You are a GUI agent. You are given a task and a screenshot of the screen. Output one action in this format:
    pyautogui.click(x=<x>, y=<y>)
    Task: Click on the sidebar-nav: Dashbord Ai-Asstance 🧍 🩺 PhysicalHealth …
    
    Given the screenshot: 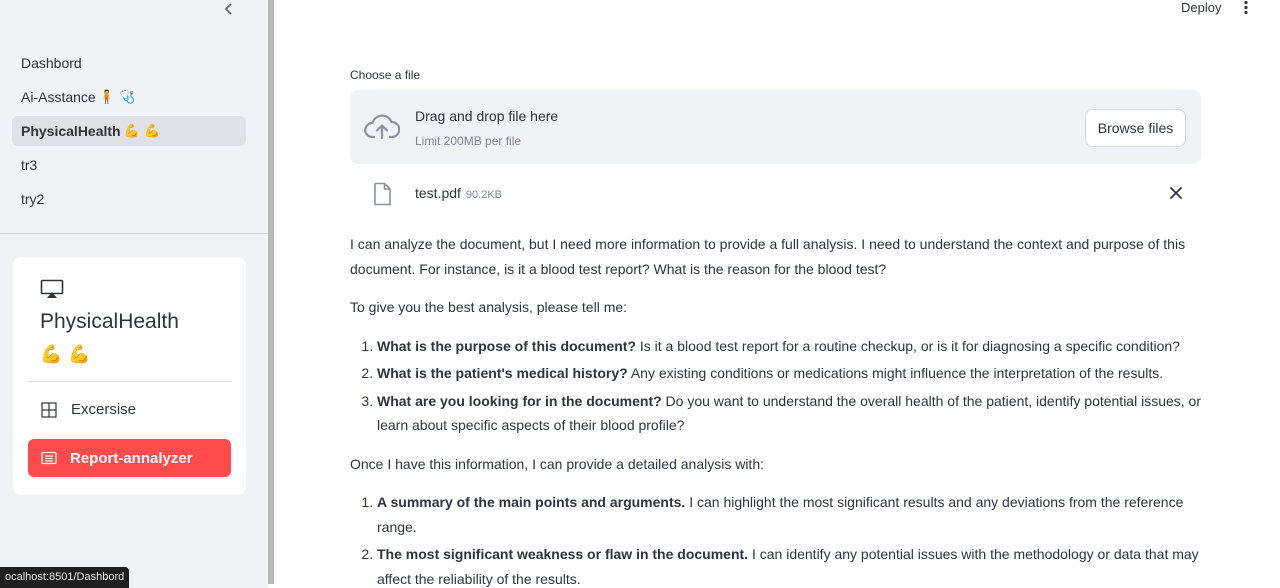 What is the action you would take?
    pyautogui.click(x=129, y=133)
    